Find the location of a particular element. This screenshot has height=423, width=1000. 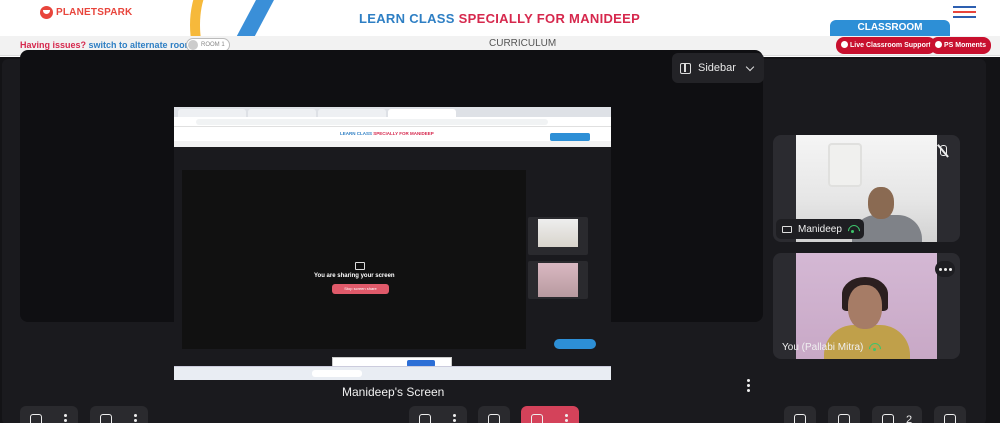

checkbox-icon is located at coordinates (800, 418).